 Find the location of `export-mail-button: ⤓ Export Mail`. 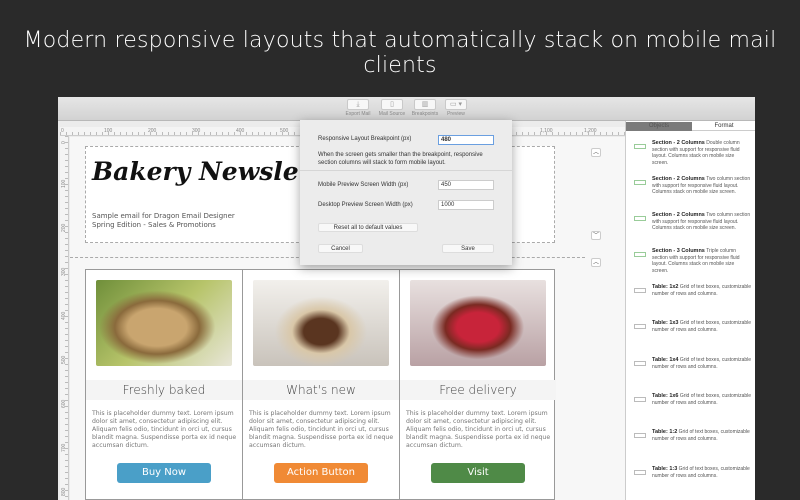

export-mail-button: ⤓ Export Mail is located at coordinates (358, 108).